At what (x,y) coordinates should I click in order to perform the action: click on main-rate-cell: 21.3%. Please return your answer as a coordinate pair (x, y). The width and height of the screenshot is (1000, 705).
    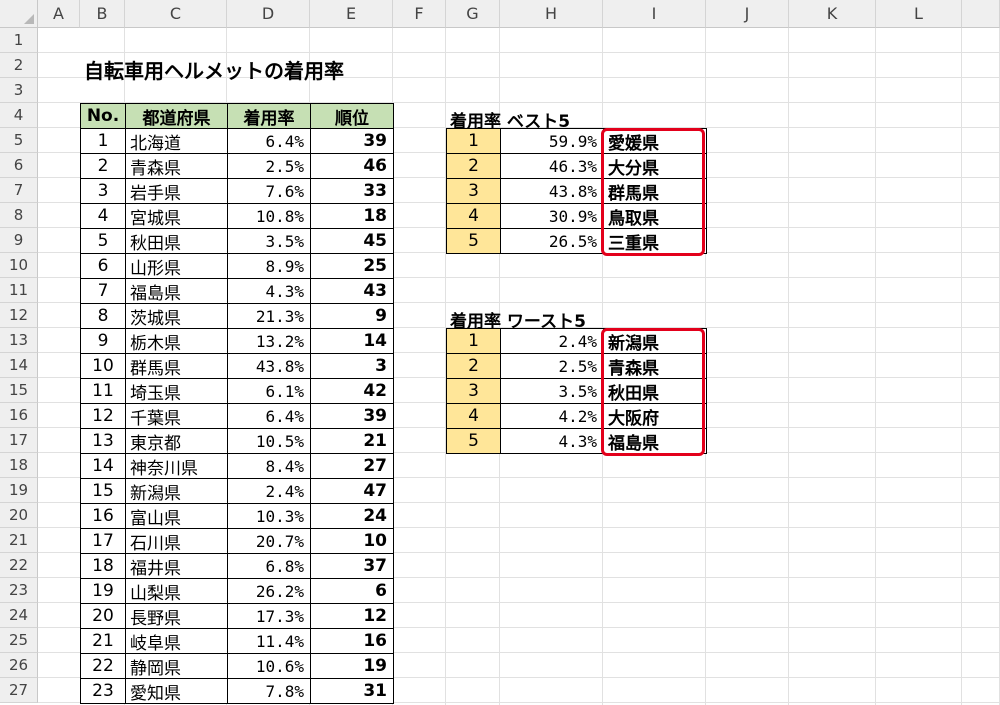
    Looking at the image, I should click on (269, 316).